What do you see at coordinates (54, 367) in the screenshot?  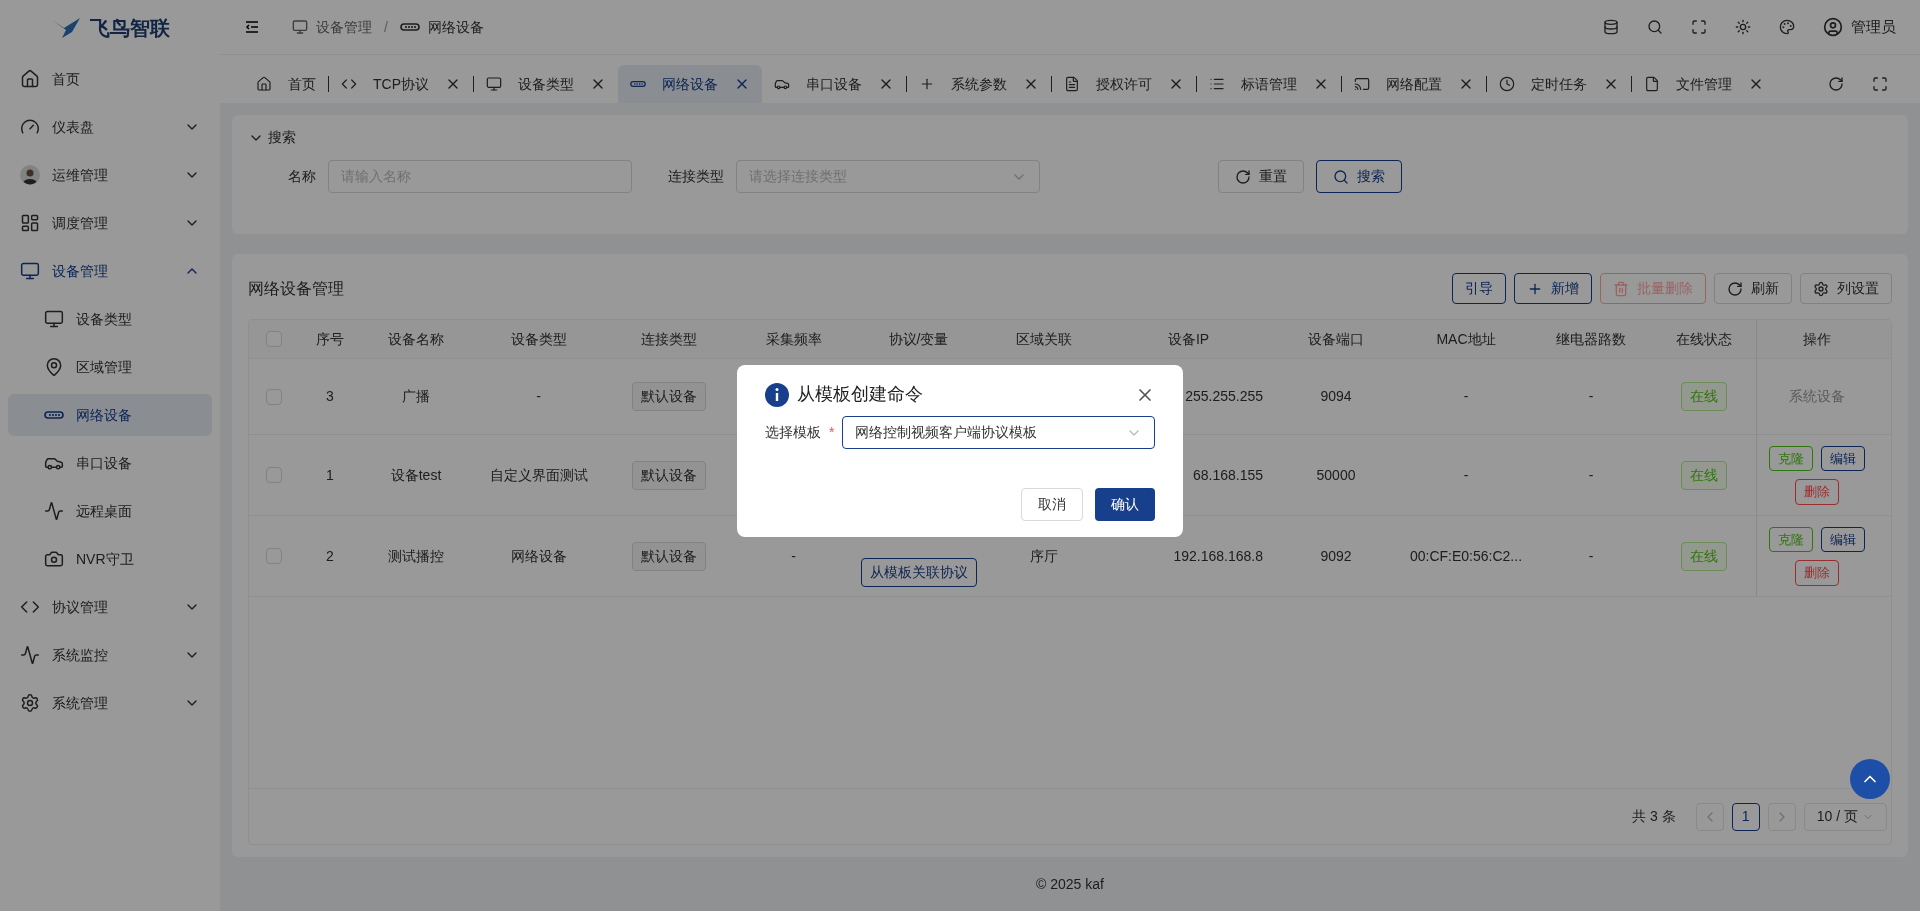 I see `map-pin-icon` at bounding box center [54, 367].